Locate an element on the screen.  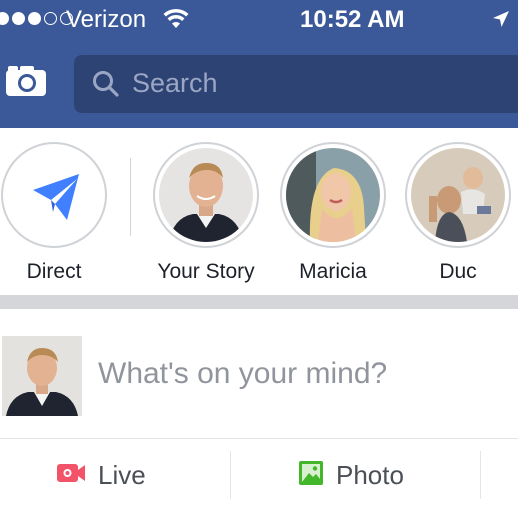
camera-button is located at coordinates (27, 82).